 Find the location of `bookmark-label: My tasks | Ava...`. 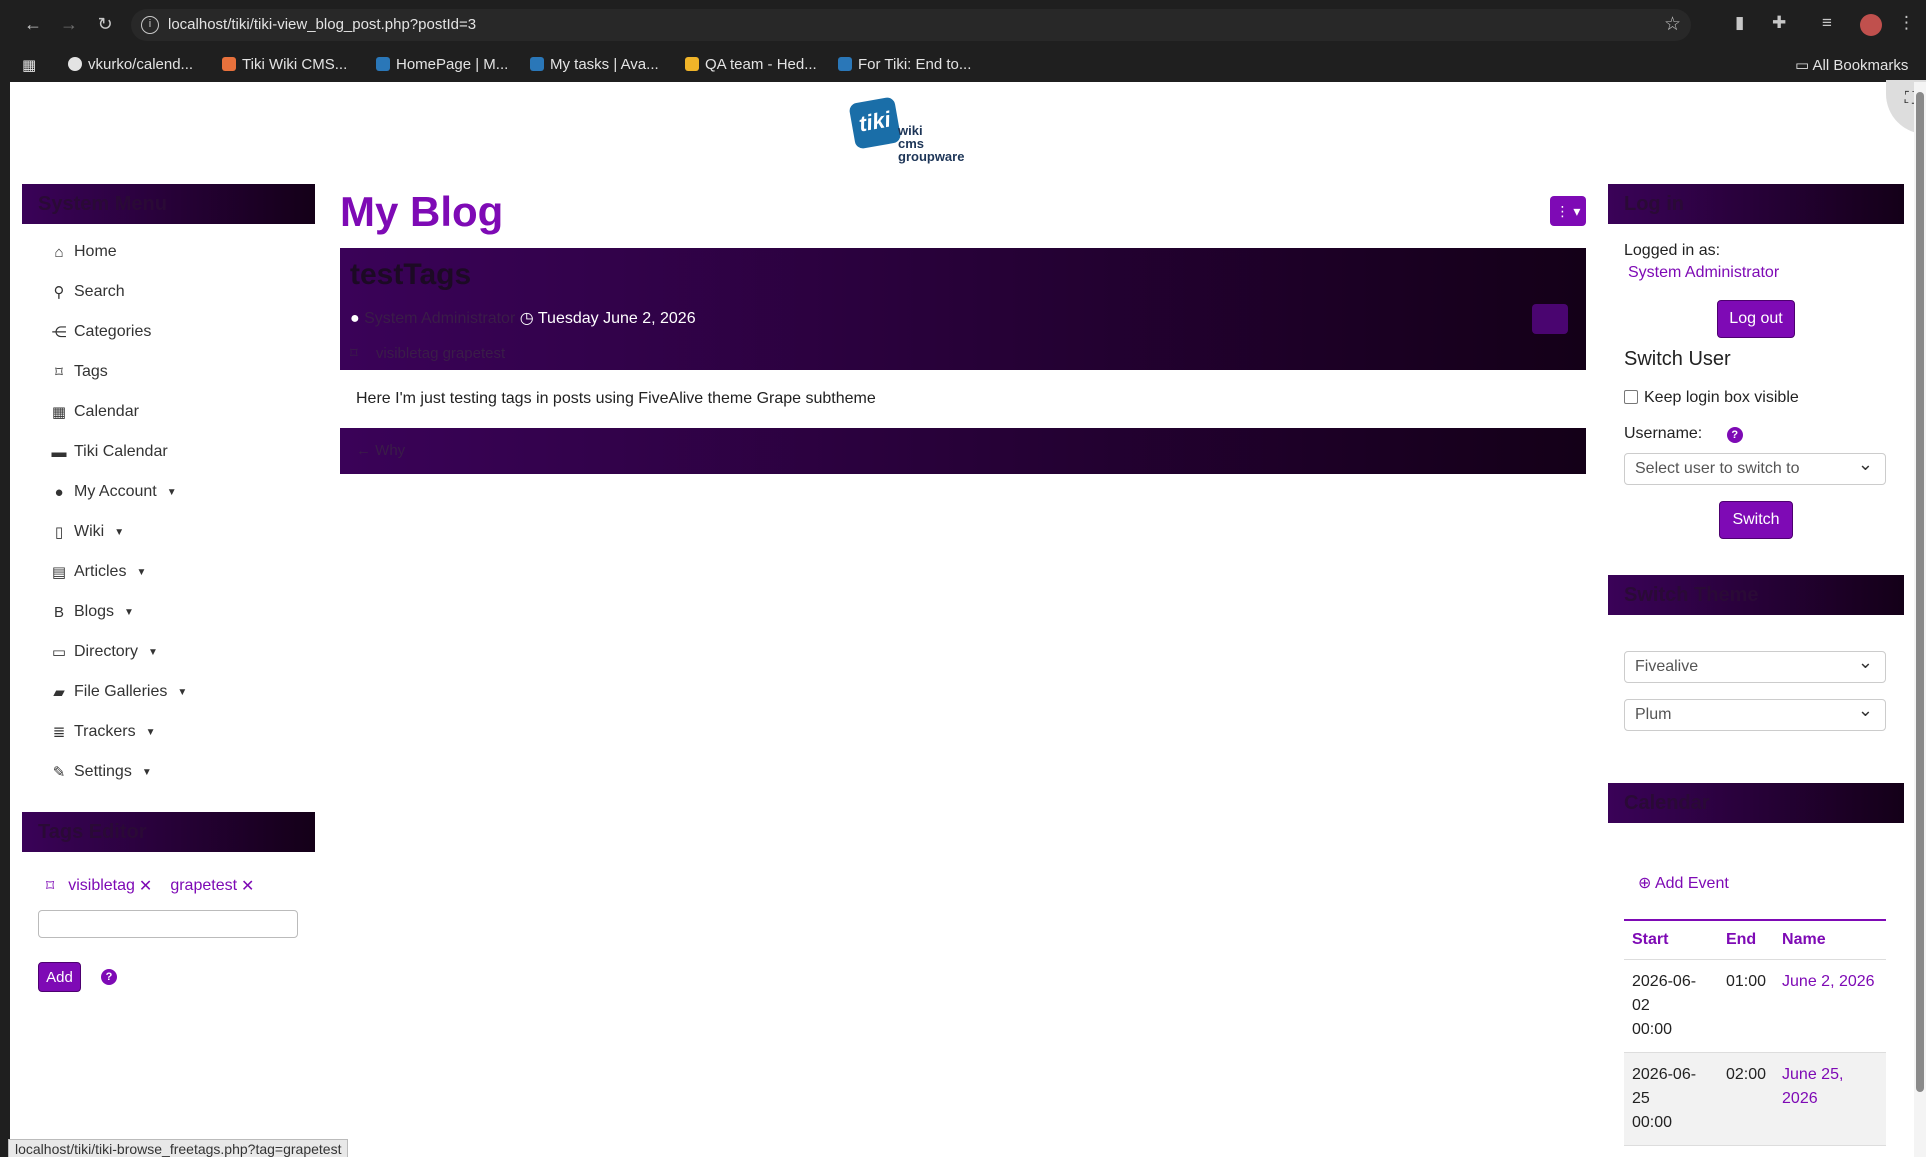

bookmark-label: My tasks | Ava... is located at coordinates (604, 64).